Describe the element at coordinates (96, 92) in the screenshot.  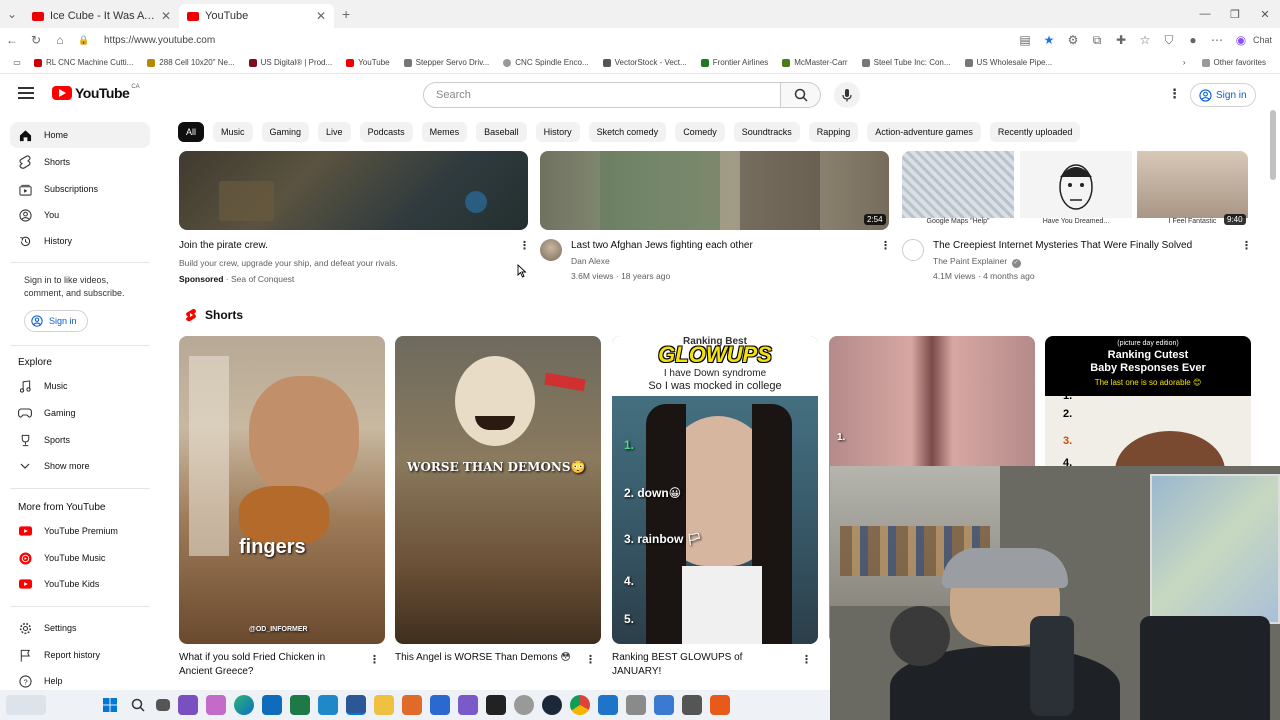
I see `youtube-logo: YouTube CA` at that location.